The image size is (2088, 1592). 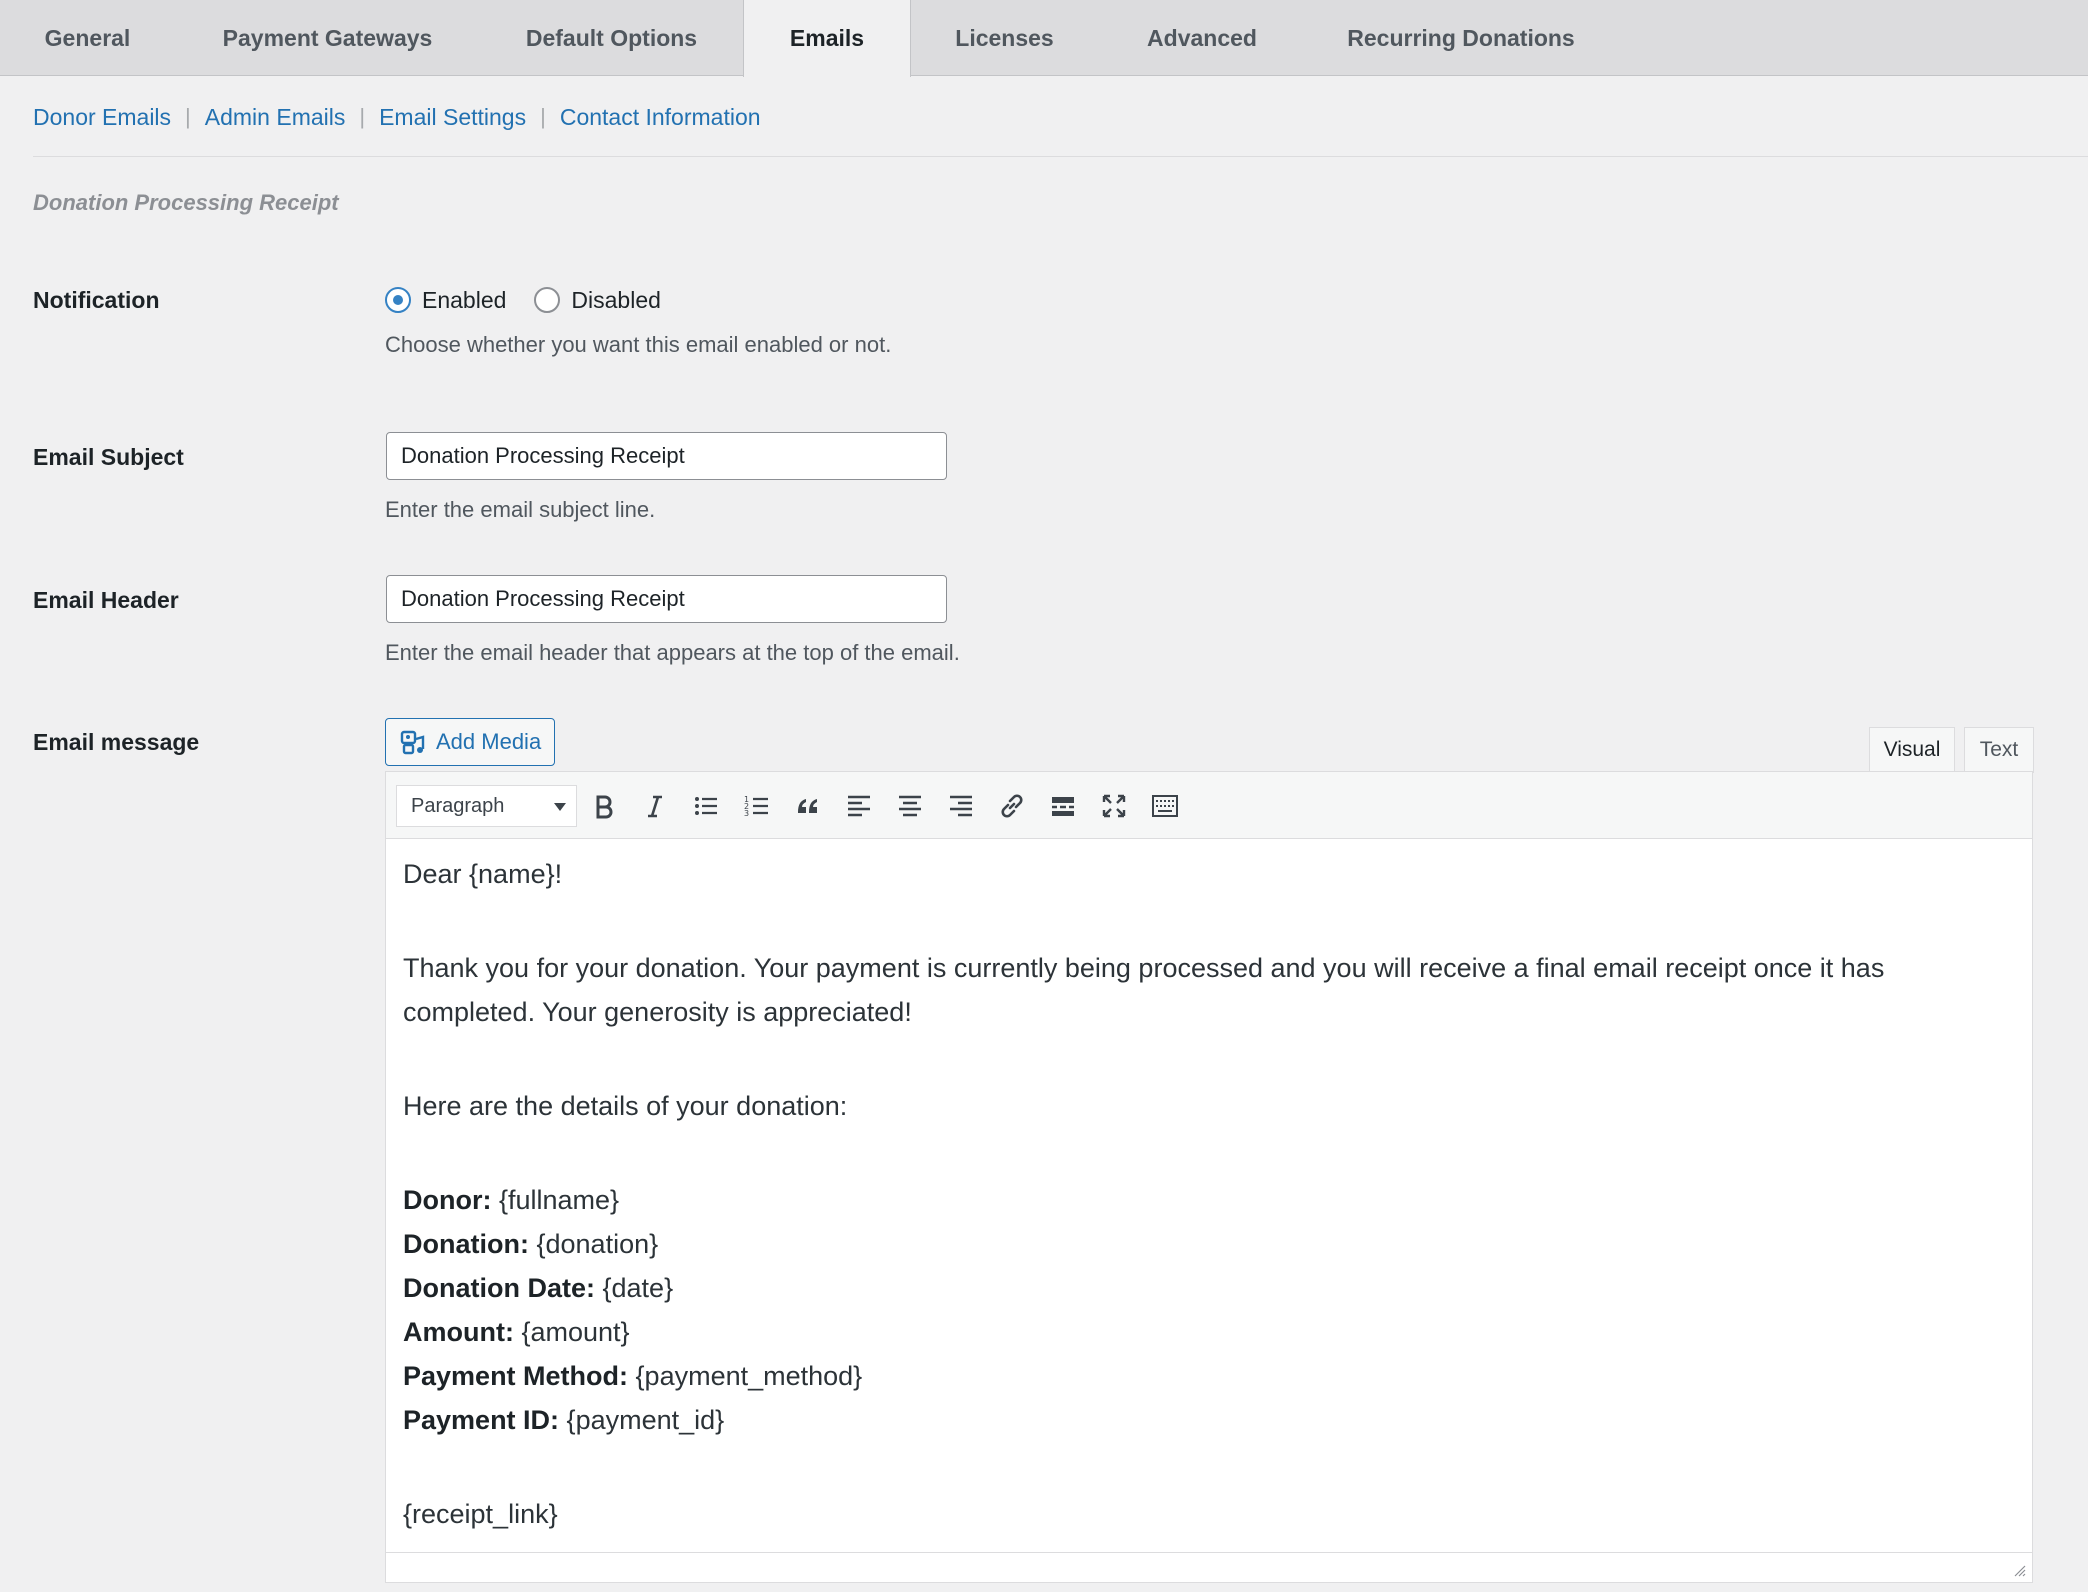 What do you see at coordinates (2018, 1569) in the screenshot?
I see `resize-handle-icon` at bounding box center [2018, 1569].